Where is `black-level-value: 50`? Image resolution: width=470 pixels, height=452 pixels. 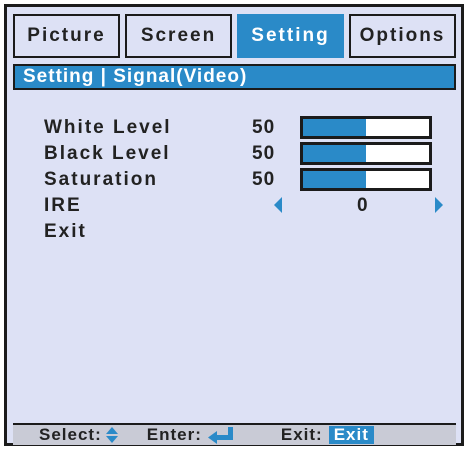
black-level-value: 50 is located at coordinates (264, 153).